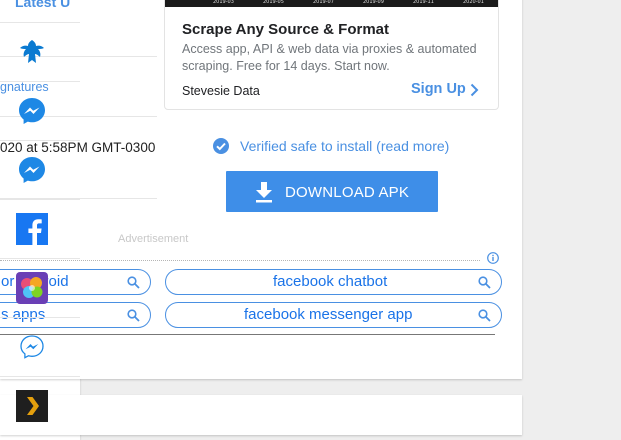 The width and height of the screenshot is (621, 440). What do you see at coordinates (32, 229) in the screenshot?
I see `facebook-icon` at bounding box center [32, 229].